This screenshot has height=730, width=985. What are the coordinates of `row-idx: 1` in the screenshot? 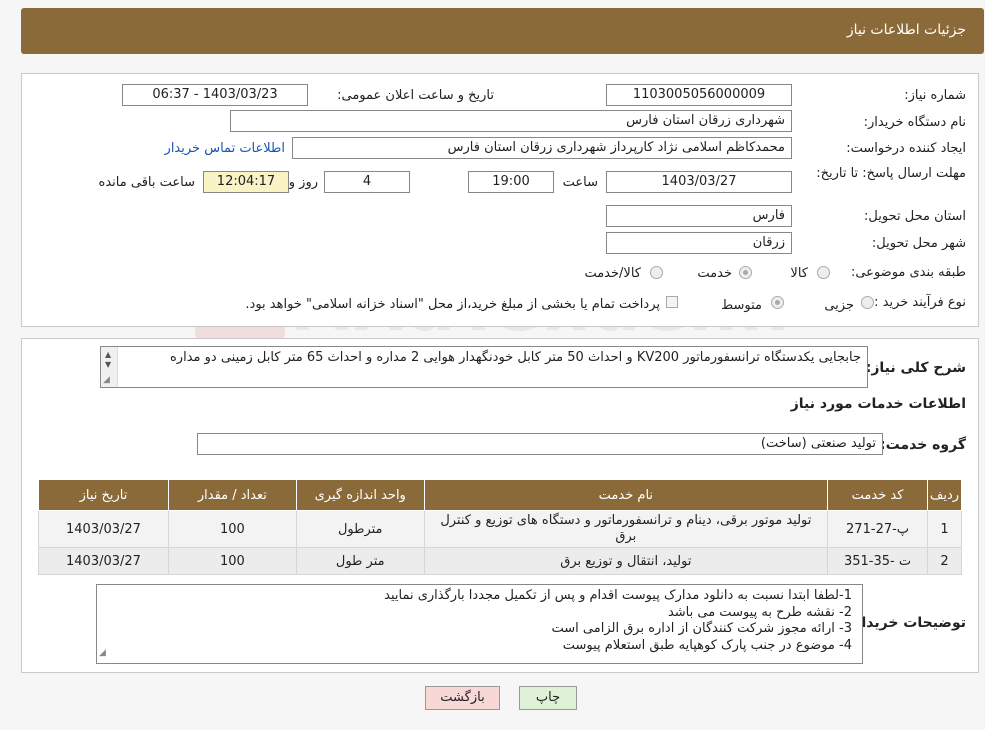 It's located at (944, 529).